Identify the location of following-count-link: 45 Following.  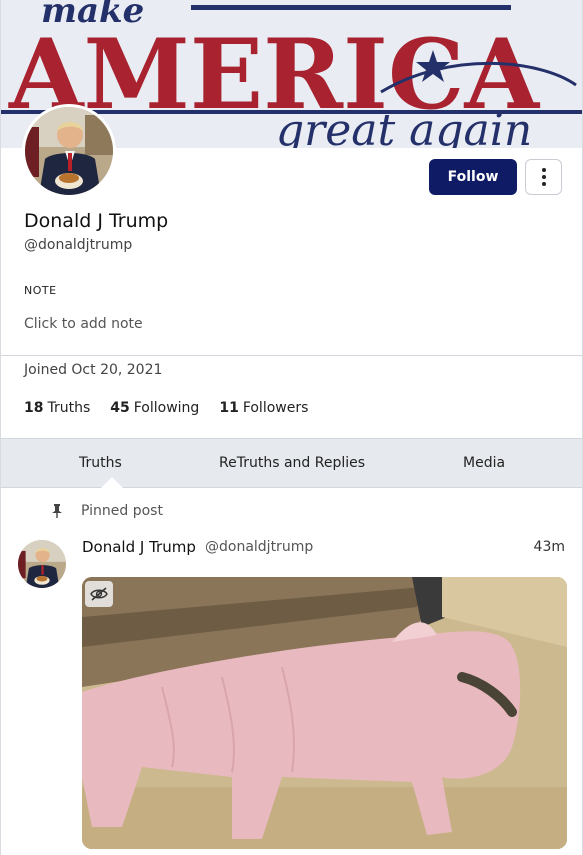
(154, 408).